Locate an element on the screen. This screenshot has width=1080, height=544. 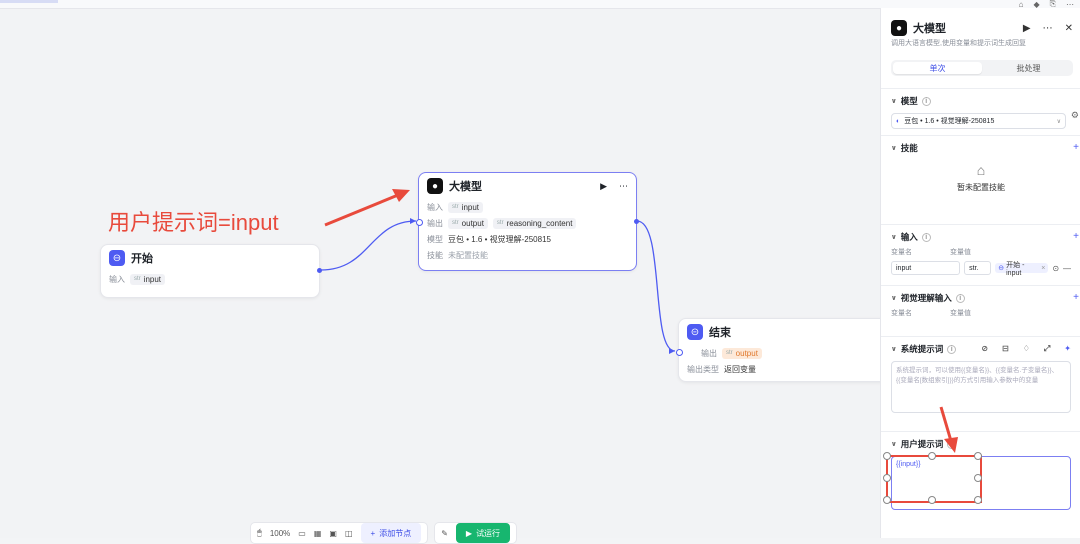
model-logo-icon: ◐ is located at coordinates (898, 121).